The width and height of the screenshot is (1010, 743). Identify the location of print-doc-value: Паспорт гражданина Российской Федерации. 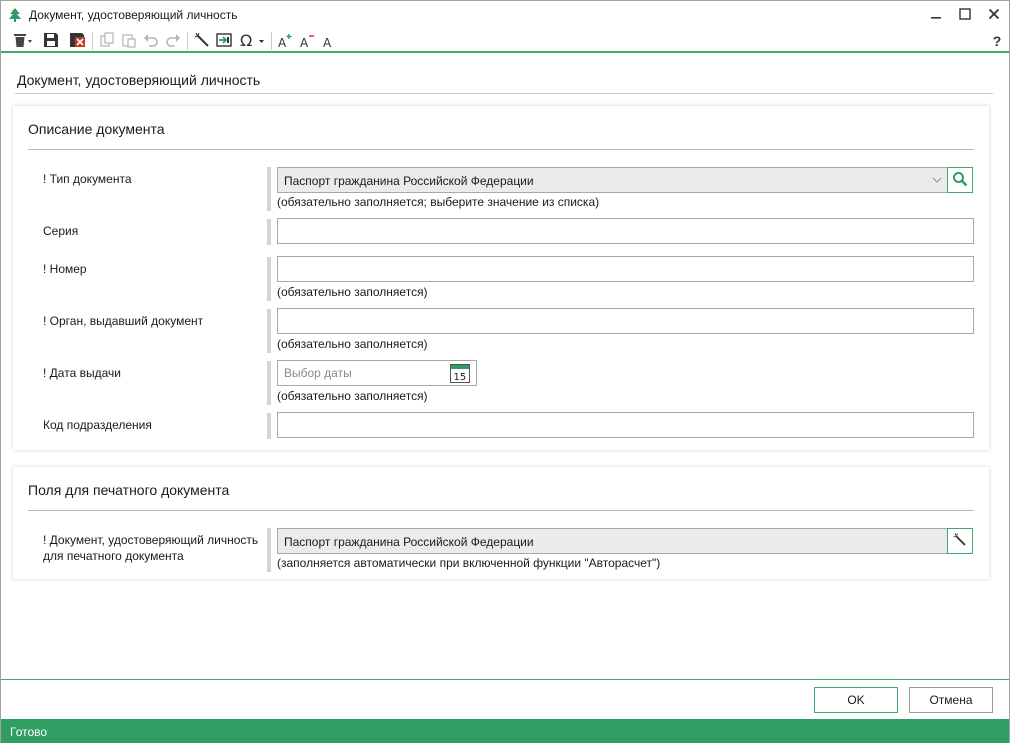
(409, 542).